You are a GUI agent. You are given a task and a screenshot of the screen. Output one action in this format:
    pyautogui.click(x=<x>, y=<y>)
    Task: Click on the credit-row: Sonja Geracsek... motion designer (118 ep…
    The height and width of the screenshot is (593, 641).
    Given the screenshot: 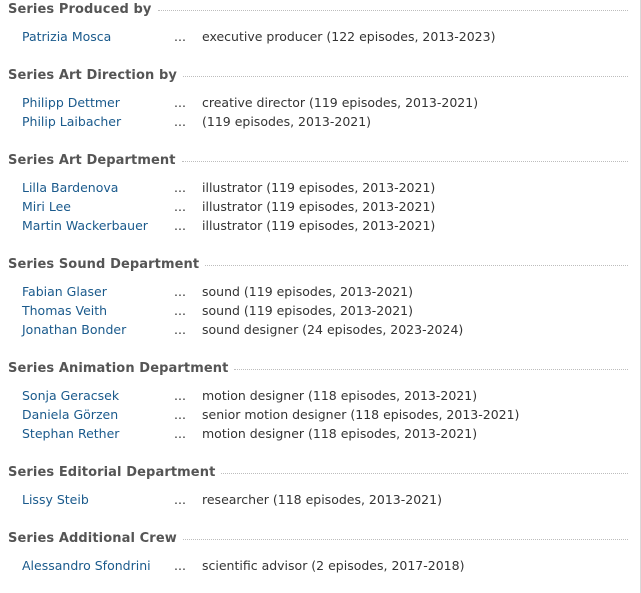 What is the action you would take?
    pyautogui.click(x=314, y=395)
    